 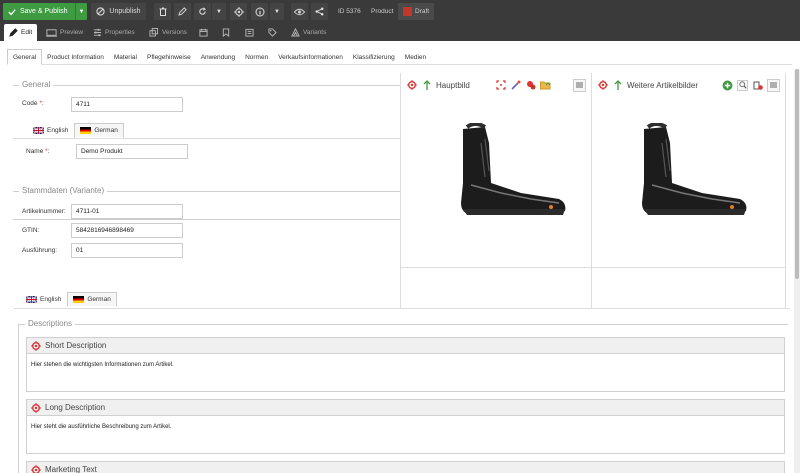 I want to click on tab-material: Material, so click(x=125, y=57).